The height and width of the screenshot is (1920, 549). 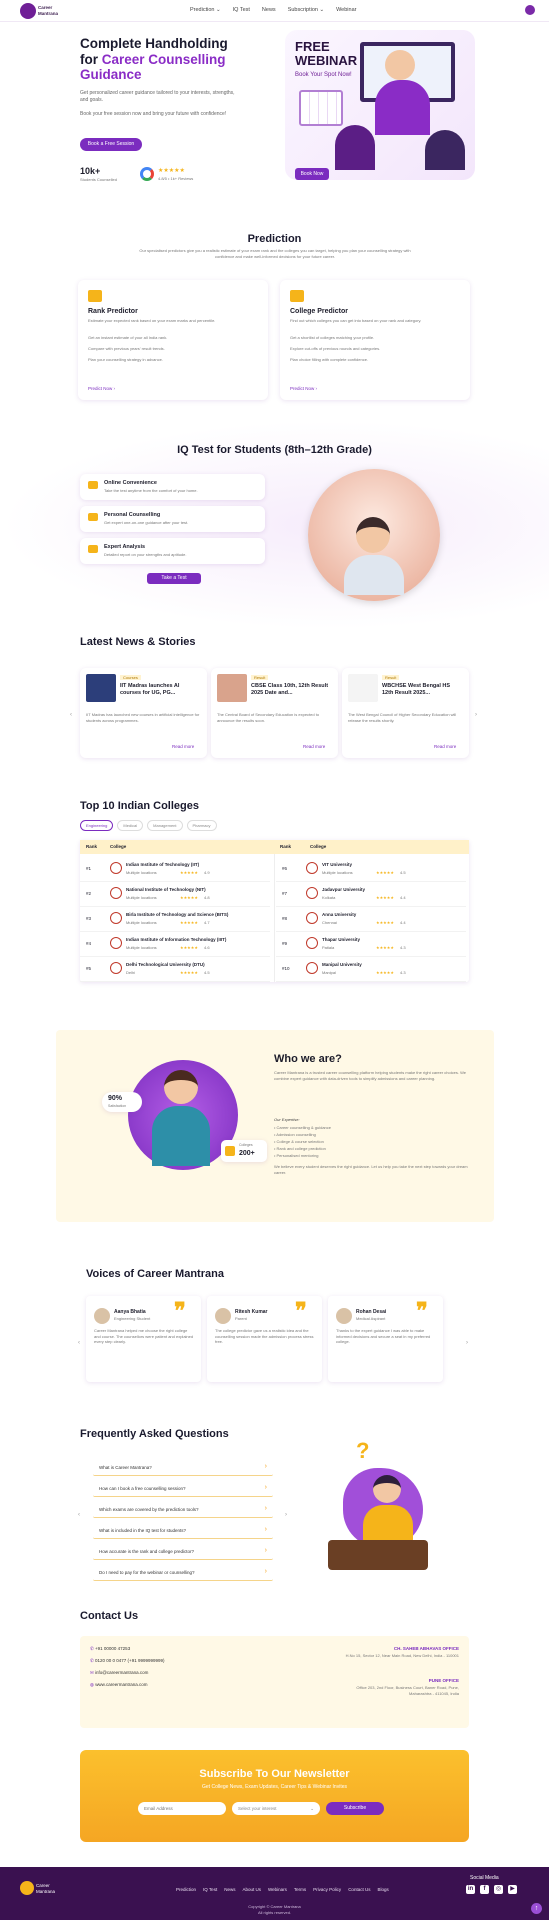 I want to click on expertise-item: • Rank and college prediction, so click(x=300, y=1148).